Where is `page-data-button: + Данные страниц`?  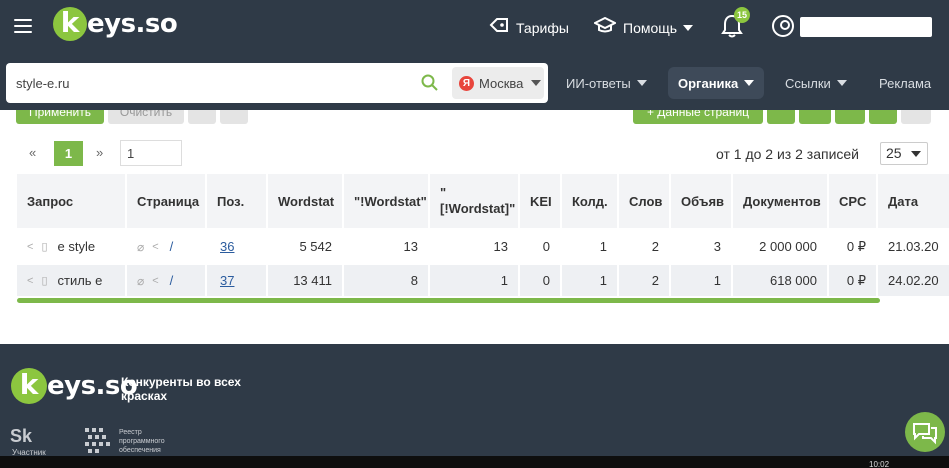 page-data-button: + Данные страниц is located at coordinates (698, 117).